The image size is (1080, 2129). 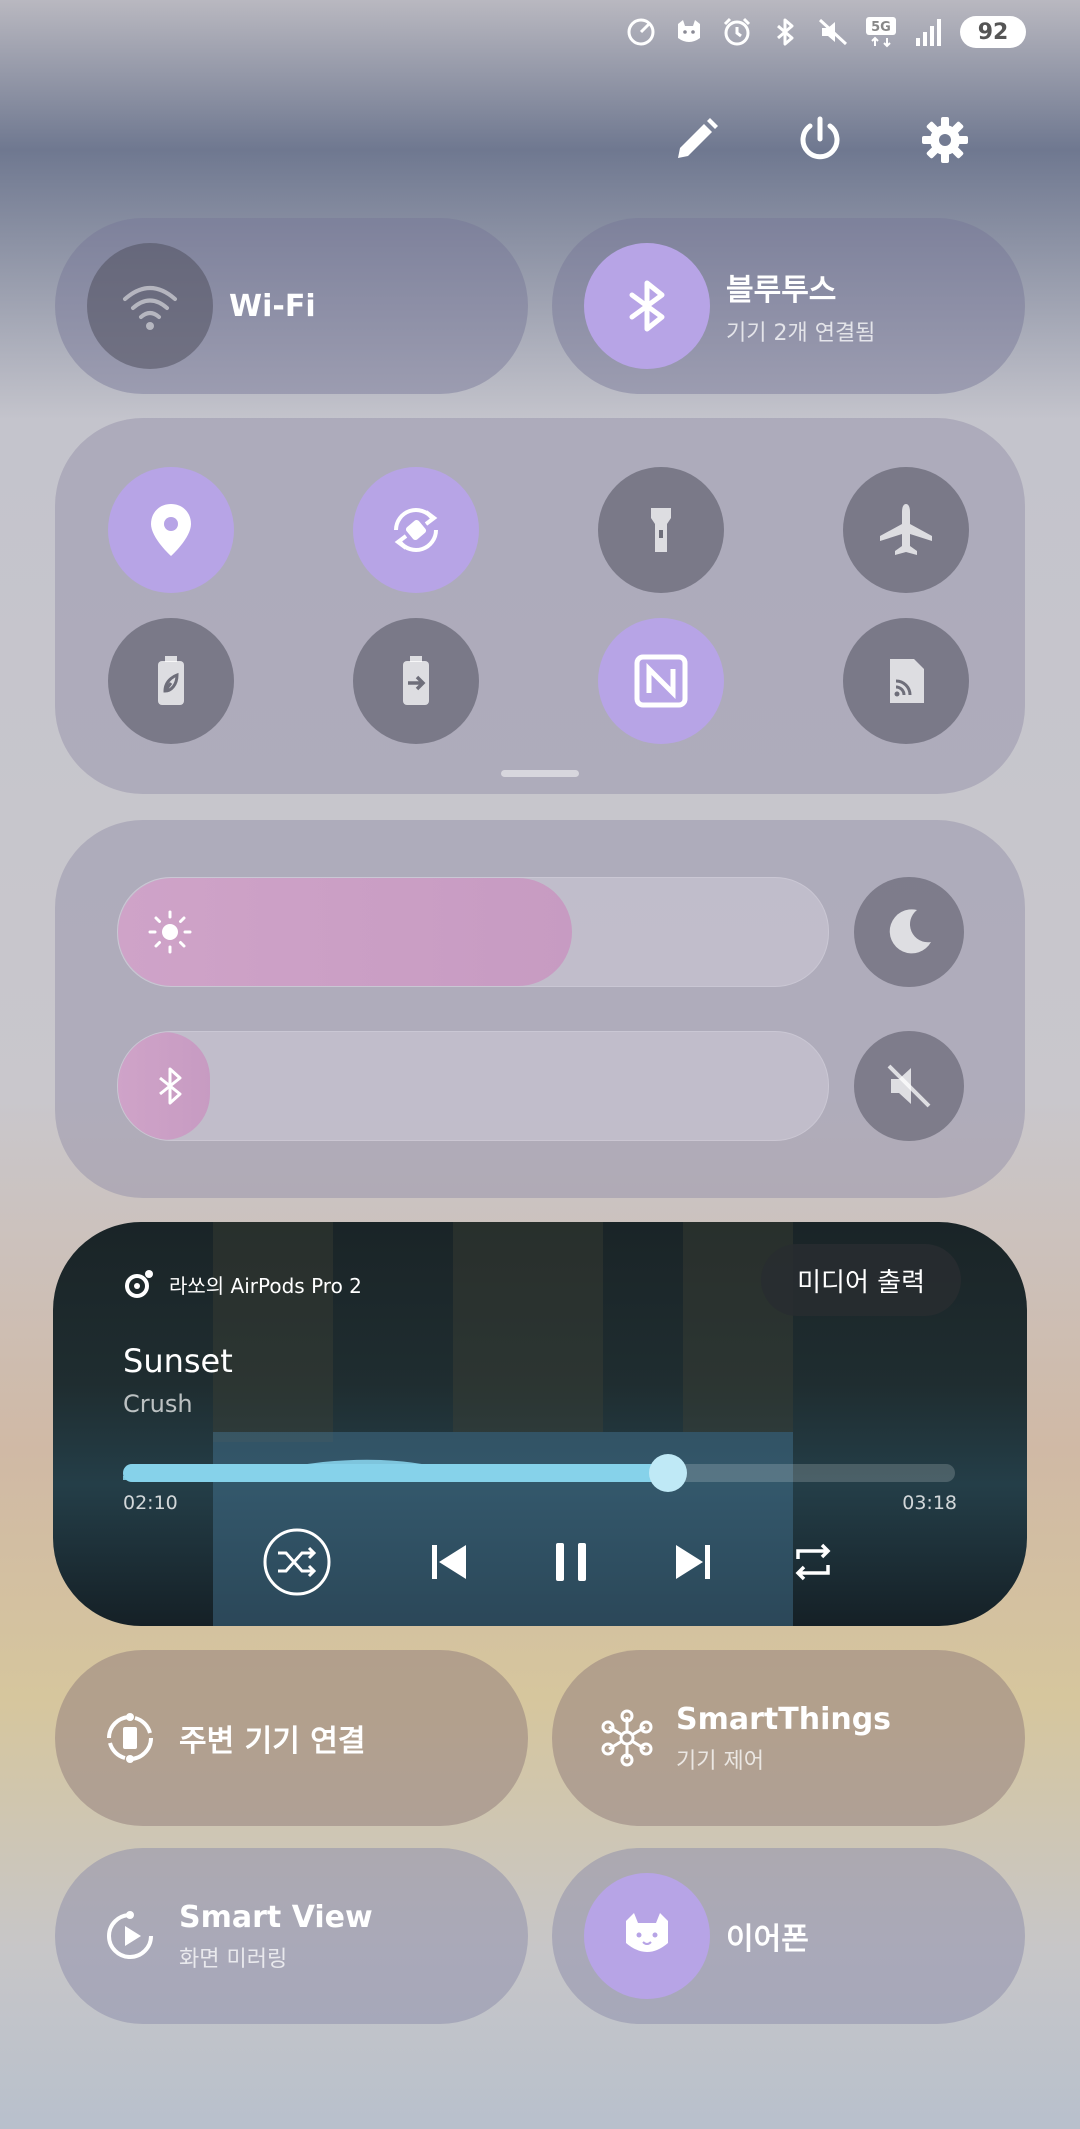 I want to click on sound-mode-button, so click(x=909, y=1086).